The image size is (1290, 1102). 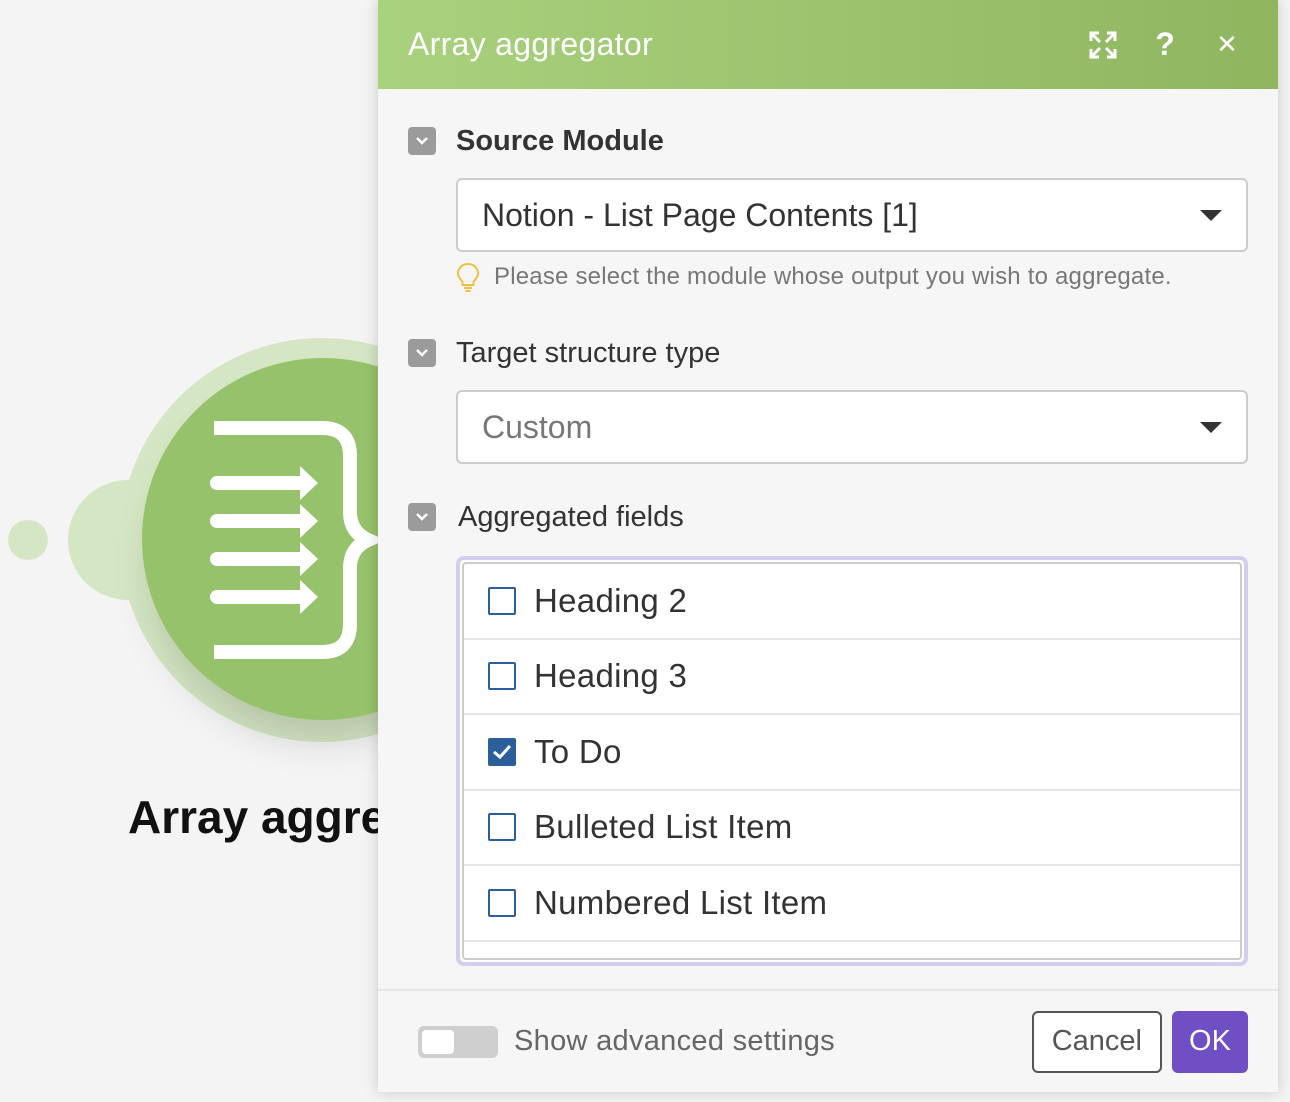 I want to click on aggregated-fields-section: Aggregated fields, so click(x=828, y=517).